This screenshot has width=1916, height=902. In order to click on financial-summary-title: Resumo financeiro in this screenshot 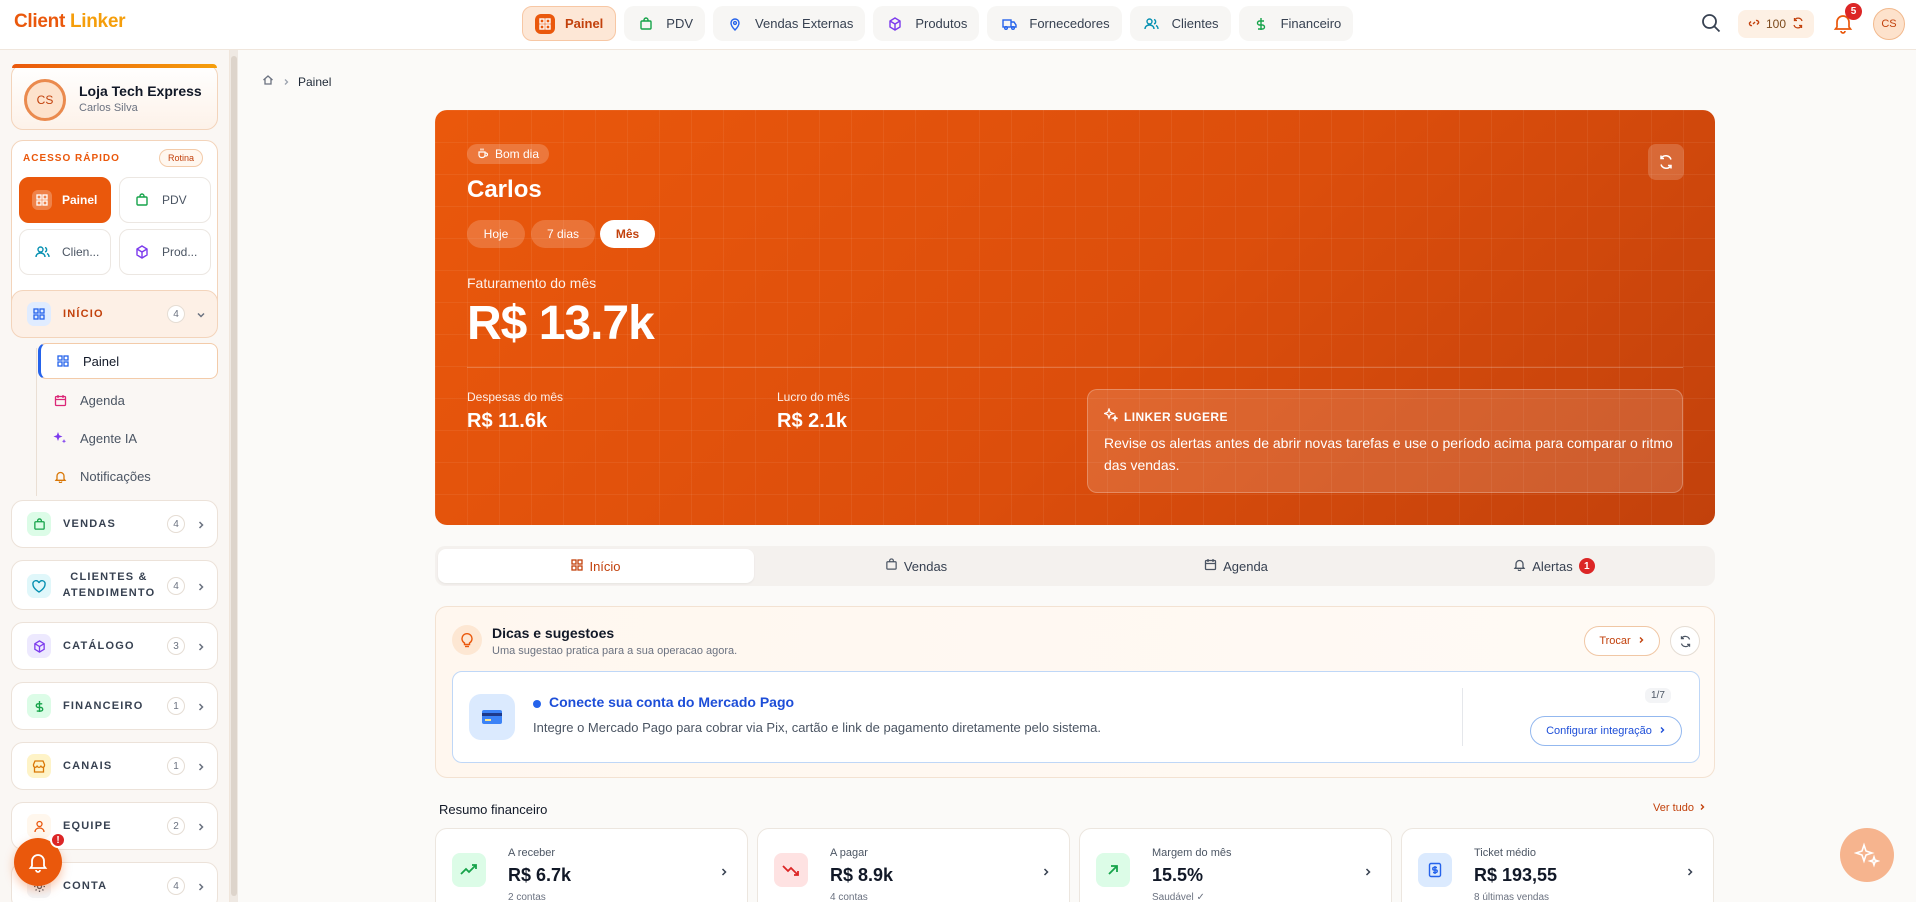, I will do `click(493, 809)`.